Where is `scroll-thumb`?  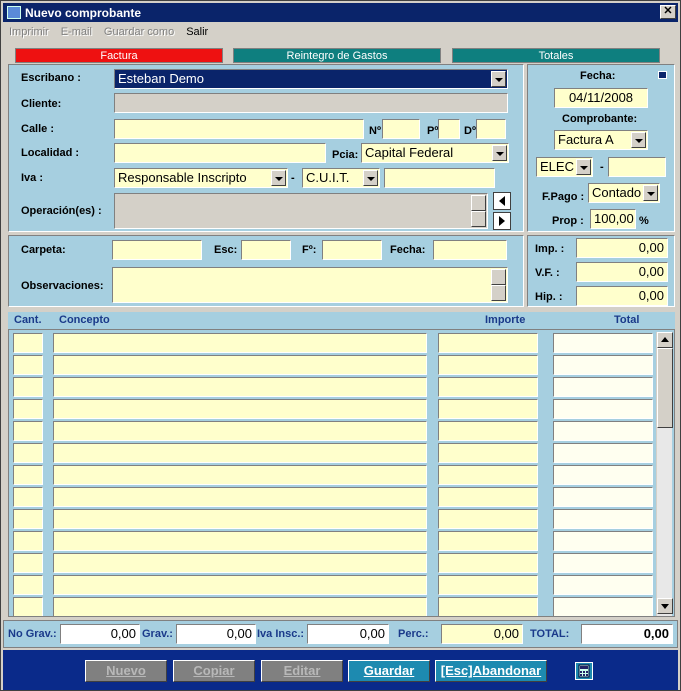 scroll-thumb is located at coordinates (665, 388).